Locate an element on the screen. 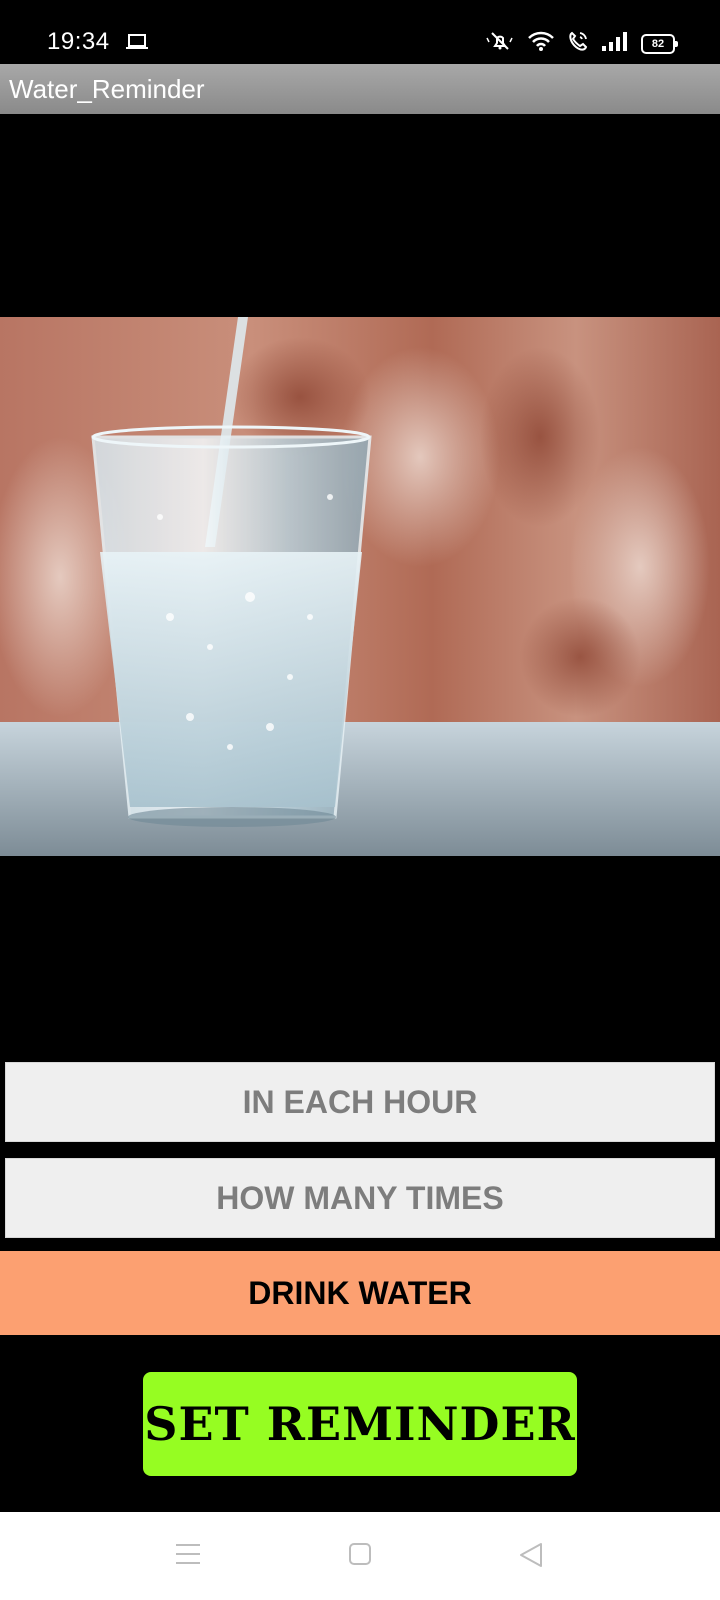 The height and width of the screenshot is (1600, 720). status-icons: 82 is located at coordinates (581, 43).